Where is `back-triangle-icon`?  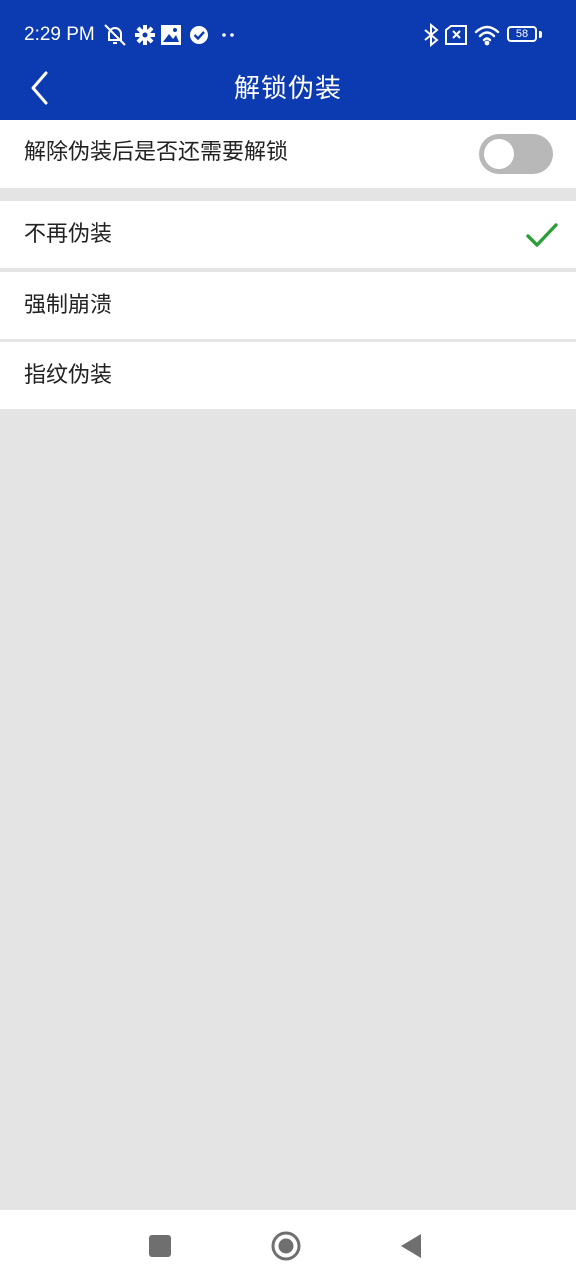
back-triangle-icon is located at coordinates (411, 1246).